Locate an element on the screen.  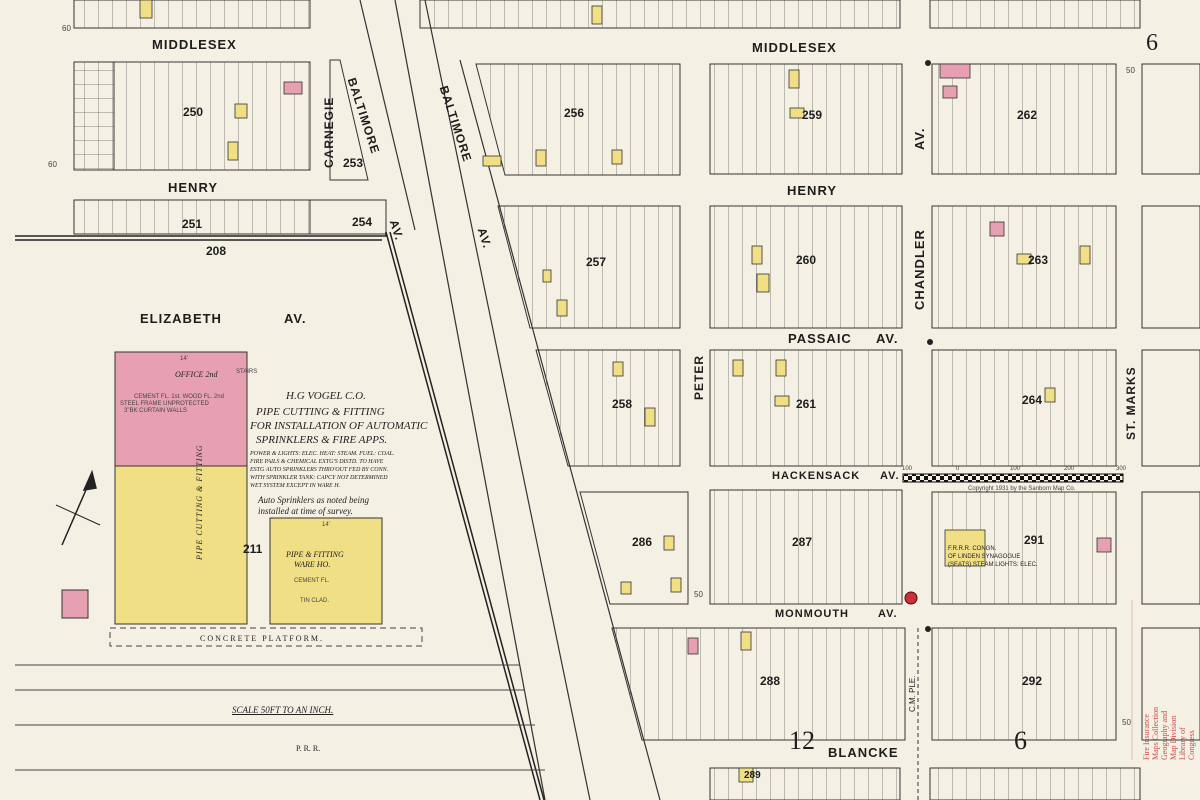
factory-auto2: installed at time of survey. is located at coordinates (305, 511).